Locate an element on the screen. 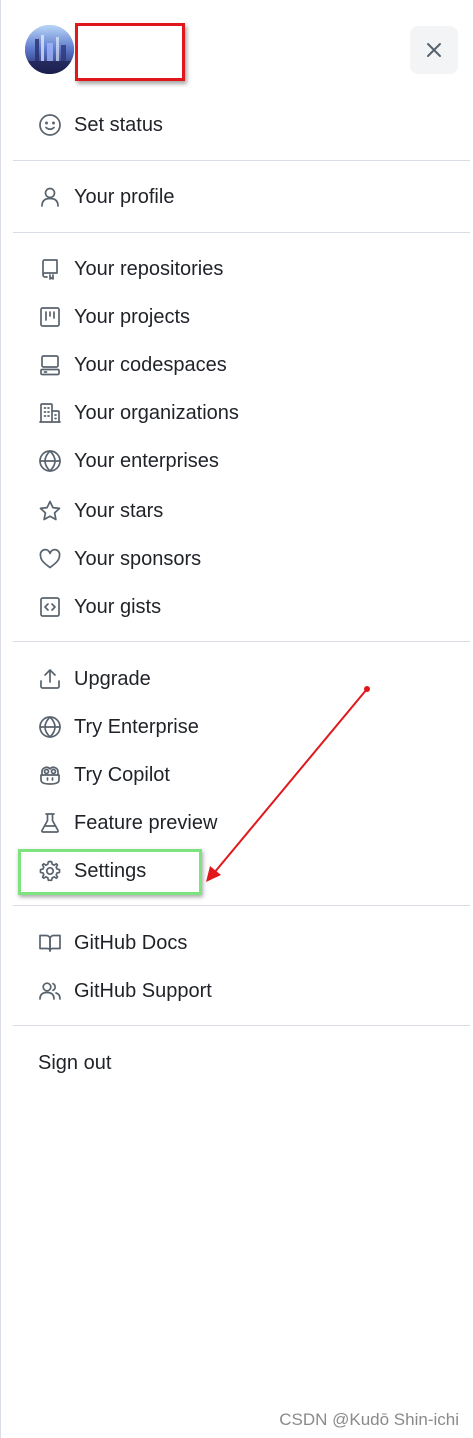 Image resolution: width=473 pixels, height=1438 pixels. gear-icon is located at coordinates (50, 871).